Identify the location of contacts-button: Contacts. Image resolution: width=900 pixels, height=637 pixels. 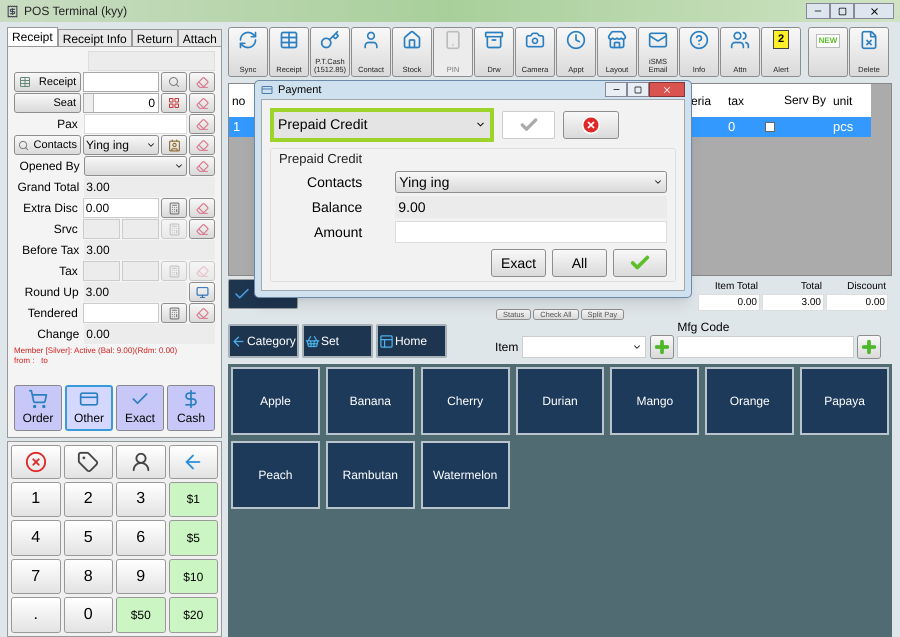
(47, 145).